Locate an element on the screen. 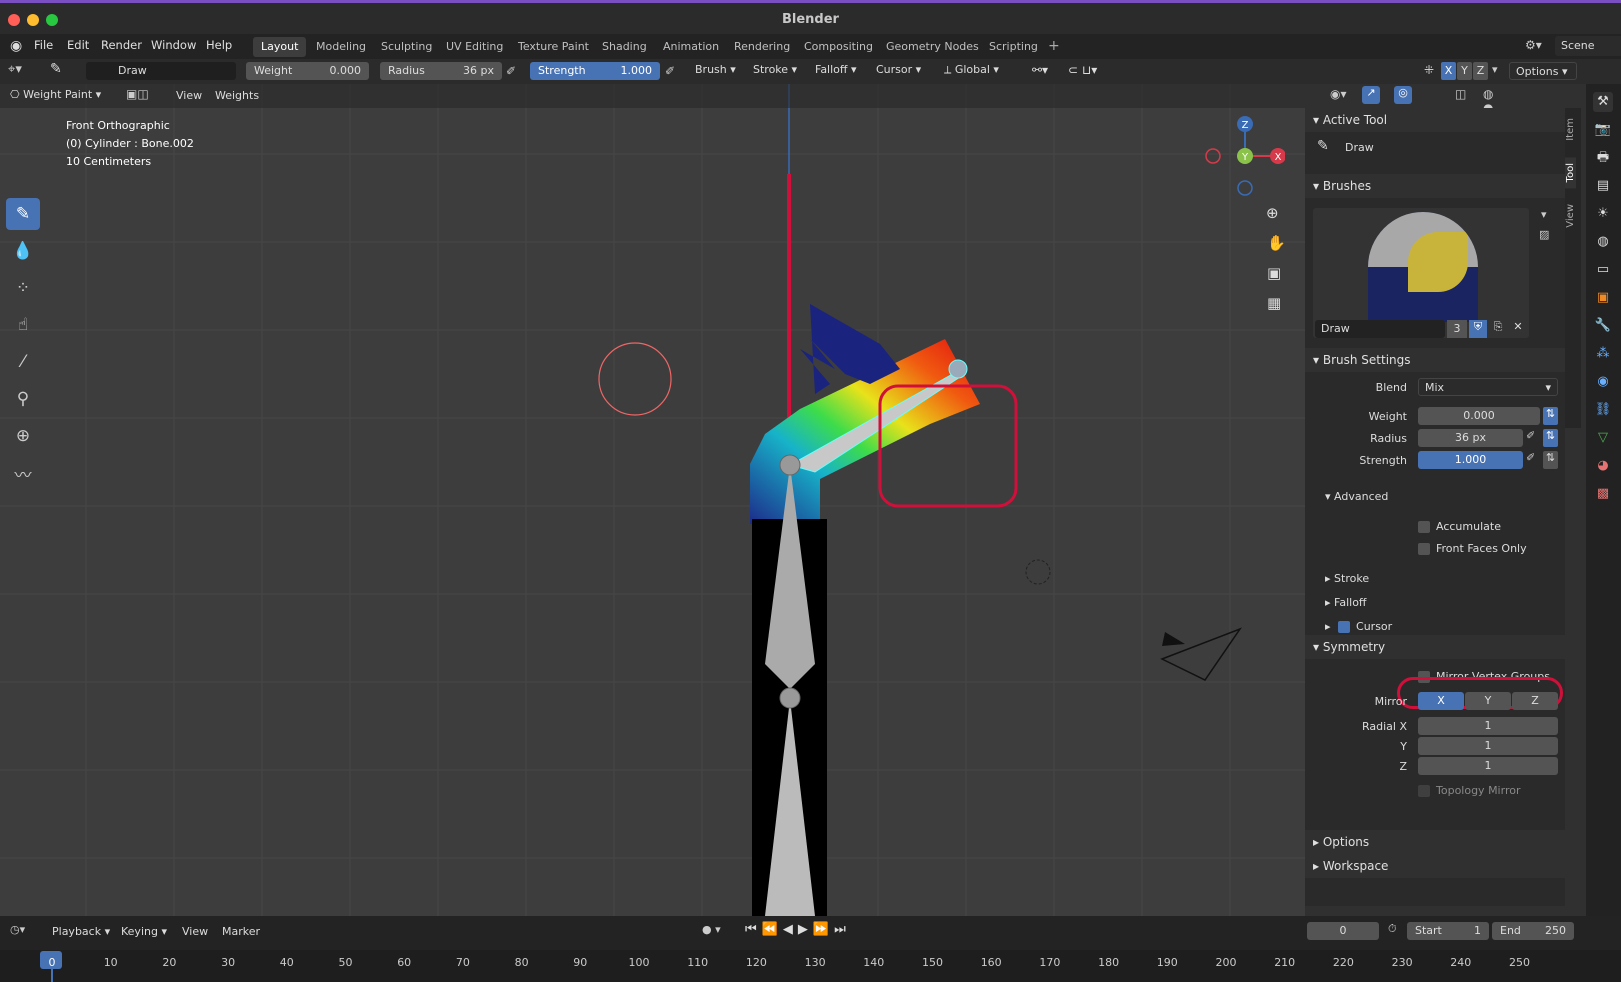 Image resolution: width=1621 pixels, height=982 pixels. topology-mirror-checkbox: Topology Mirror is located at coordinates (1469, 790).